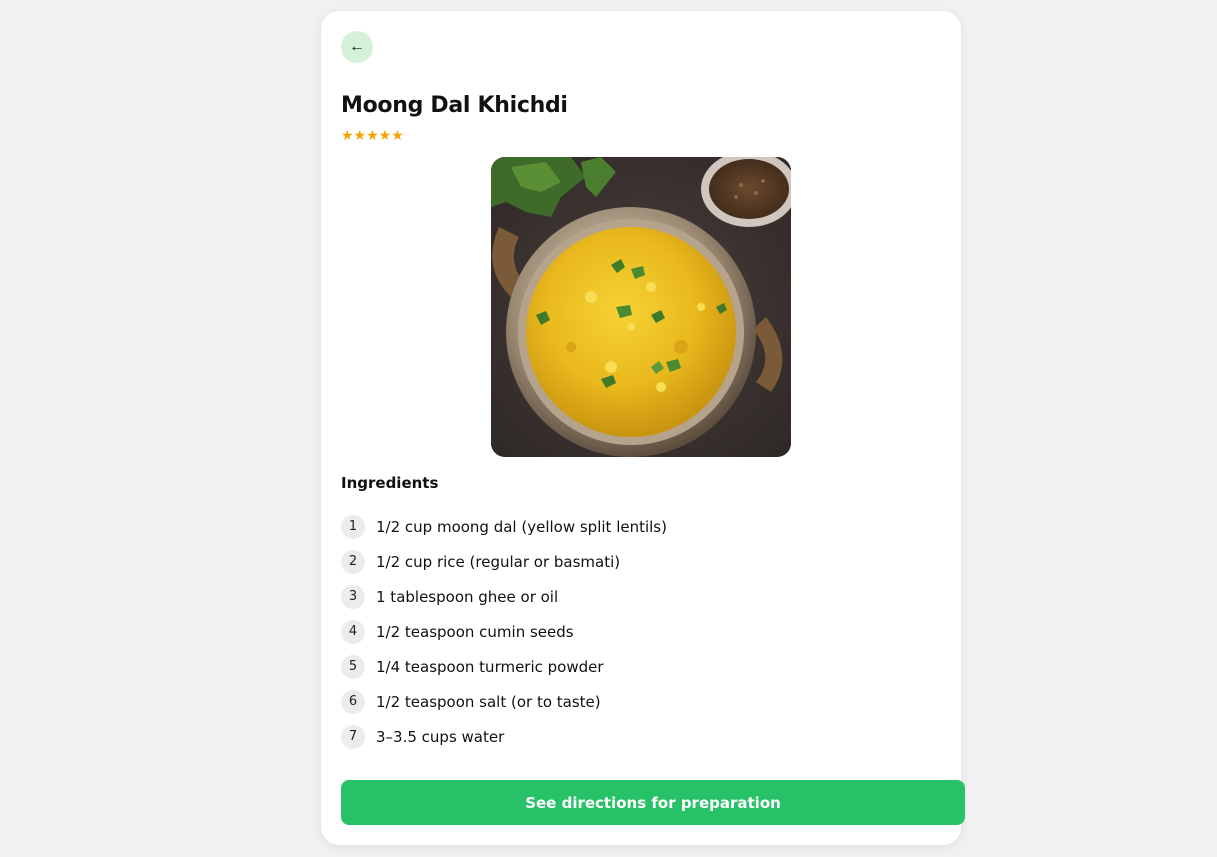 The height and width of the screenshot is (857, 1217). I want to click on ingredient-number: 3, so click(353, 596).